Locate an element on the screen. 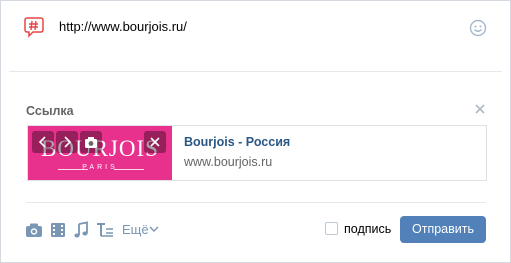 This screenshot has width=511, height=263. smile-icon is located at coordinates (478, 28).